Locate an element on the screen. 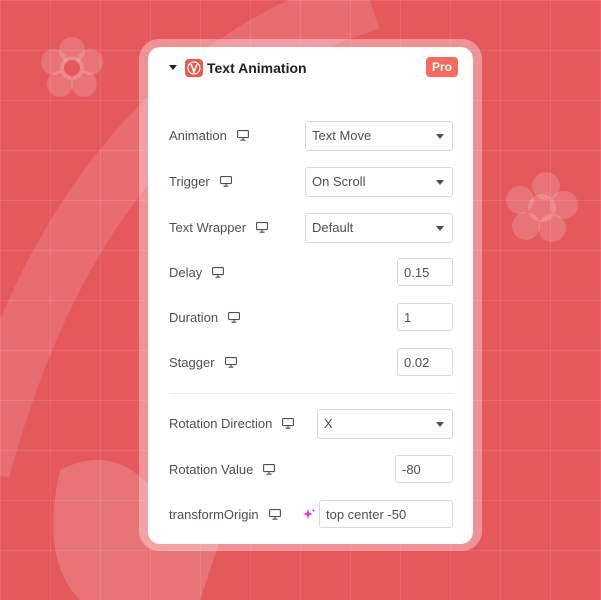 This screenshot has width=601, height=600. panel-title: Text Animation is located at coordinates (257, 68).